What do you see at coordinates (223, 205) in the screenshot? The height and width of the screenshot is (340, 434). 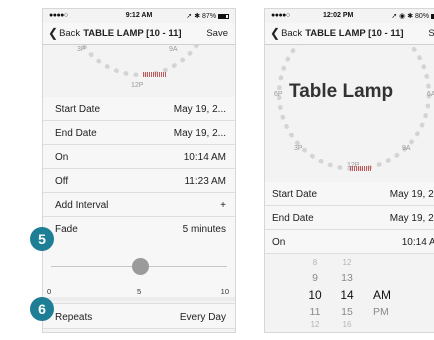 I see `add-interval-plus-icon: +` at bounding box center [223, 205].